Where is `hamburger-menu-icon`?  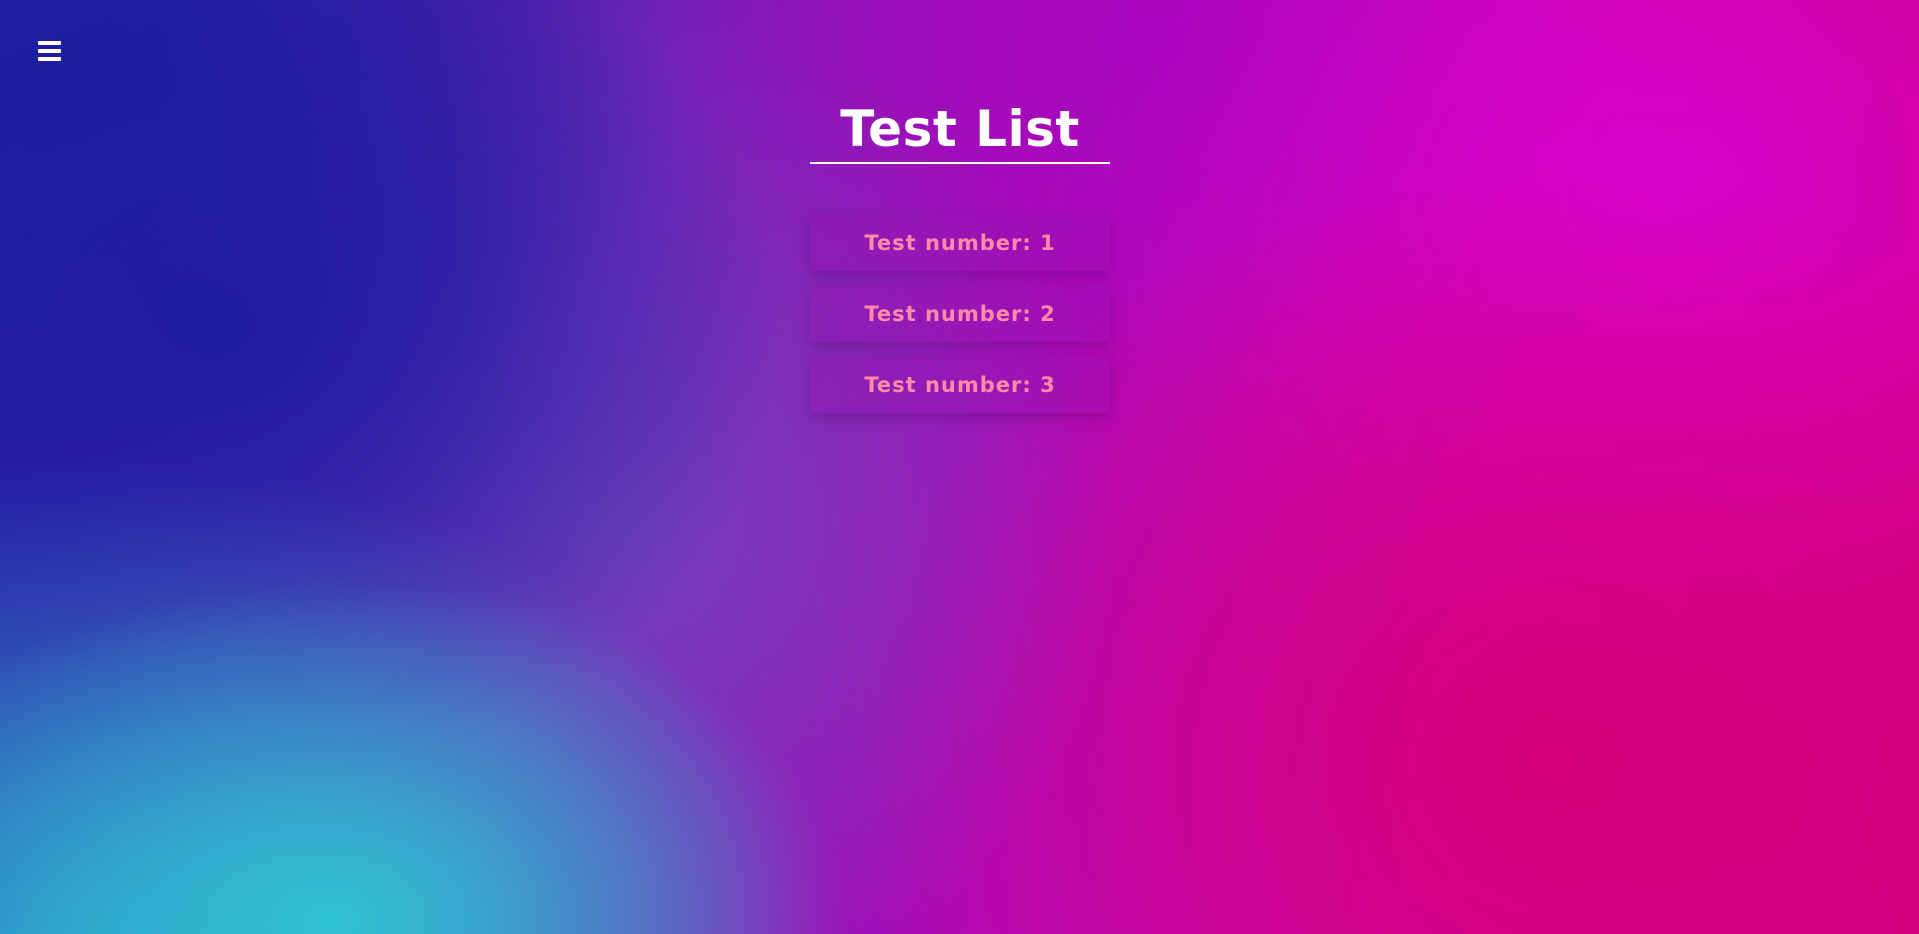 hamburger-menu-icon is located at coordinates (49, 52).